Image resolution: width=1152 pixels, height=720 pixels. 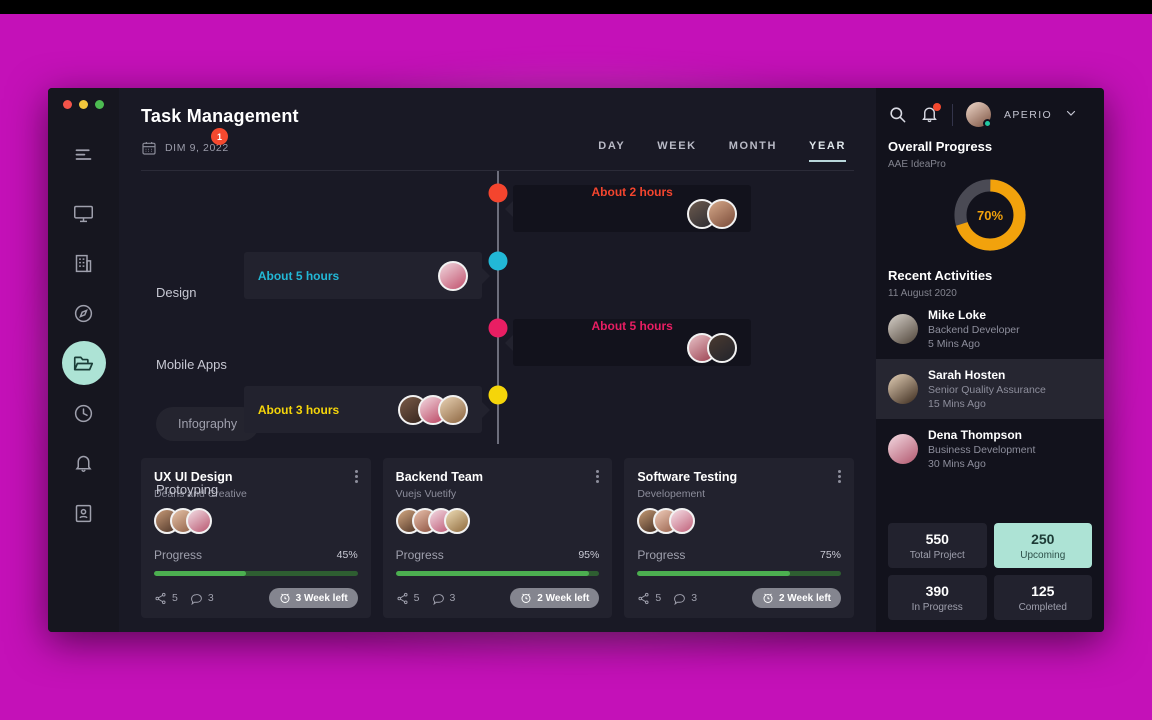 What do you see at coordinates (937, 597) in the screenshot?
I see `stat-in-progress: 390 In Progress` at bounding box center [937, 597].